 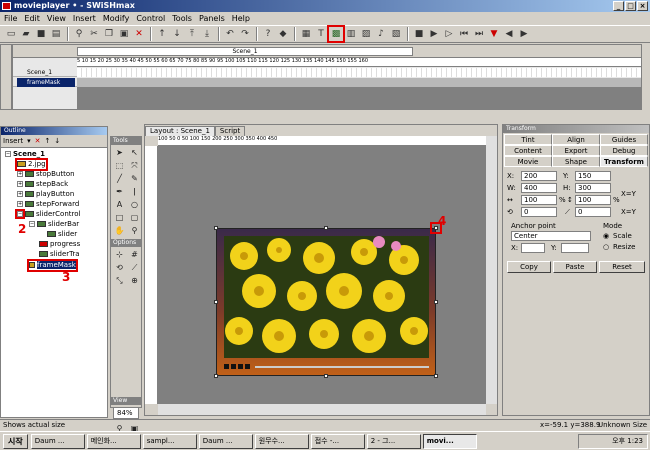 I want to click on tab-layout: Layout : Scene_1, so click(x=180, y=131).